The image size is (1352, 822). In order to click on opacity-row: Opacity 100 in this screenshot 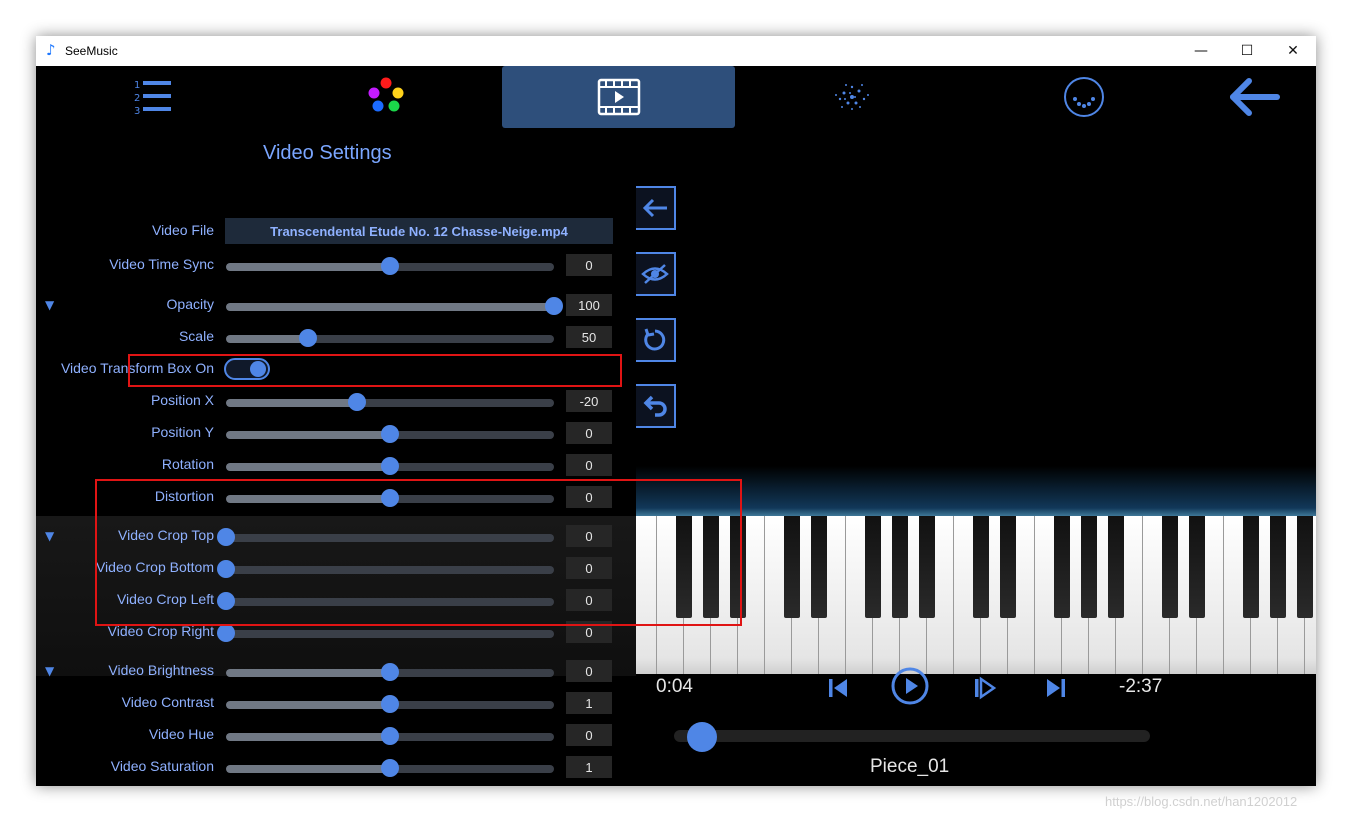, I will do `click(336, 305)`.